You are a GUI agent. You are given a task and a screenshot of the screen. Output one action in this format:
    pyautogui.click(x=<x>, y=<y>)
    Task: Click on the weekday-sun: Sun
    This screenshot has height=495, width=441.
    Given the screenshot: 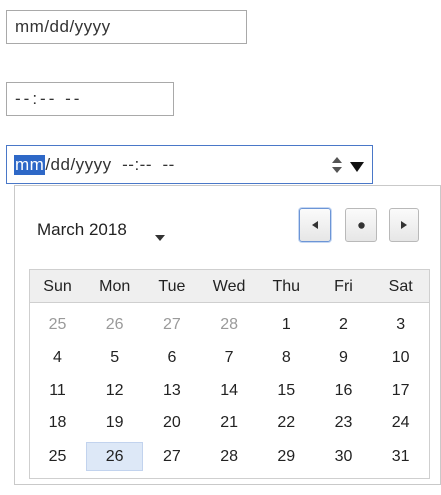 What is the action you would take?
    pyautogui.click(x=57, y=286)
    